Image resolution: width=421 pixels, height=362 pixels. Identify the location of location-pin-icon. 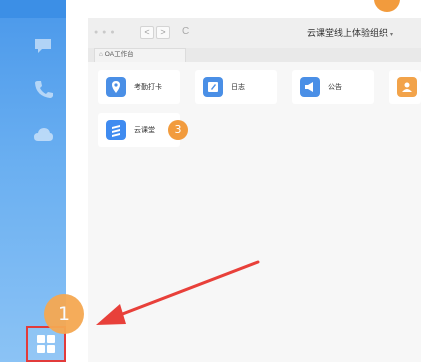
(116, 87).